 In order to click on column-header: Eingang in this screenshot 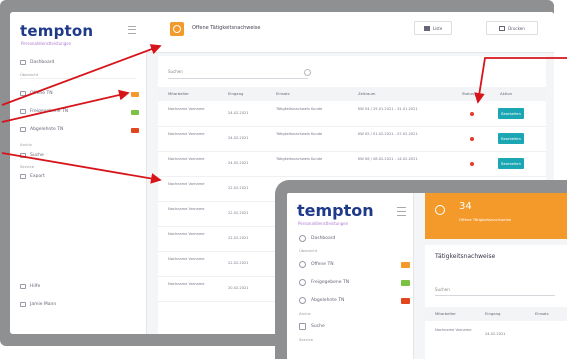, I will do `click(492, 313)`.